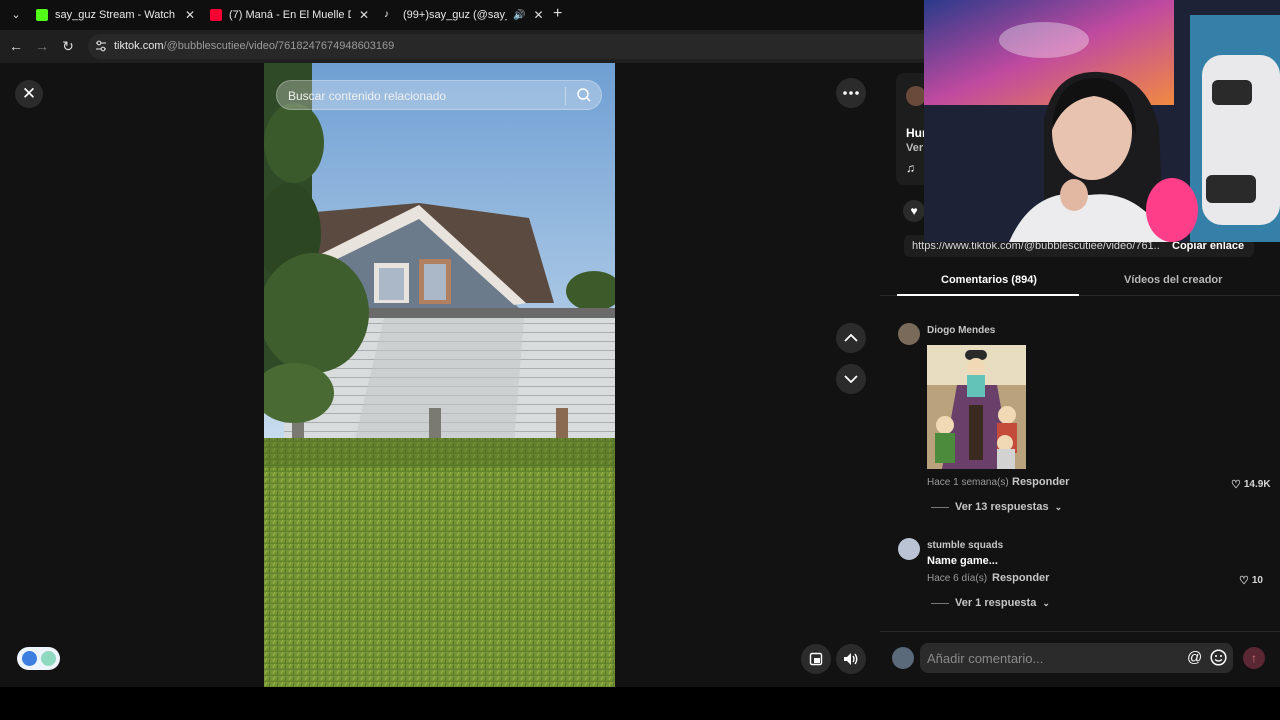 This screenshot has height=720, width=1280. Describe the element at coordinates (1257, 484) in the screenshot. I see `comment-like-count: 14.9K` at that location.